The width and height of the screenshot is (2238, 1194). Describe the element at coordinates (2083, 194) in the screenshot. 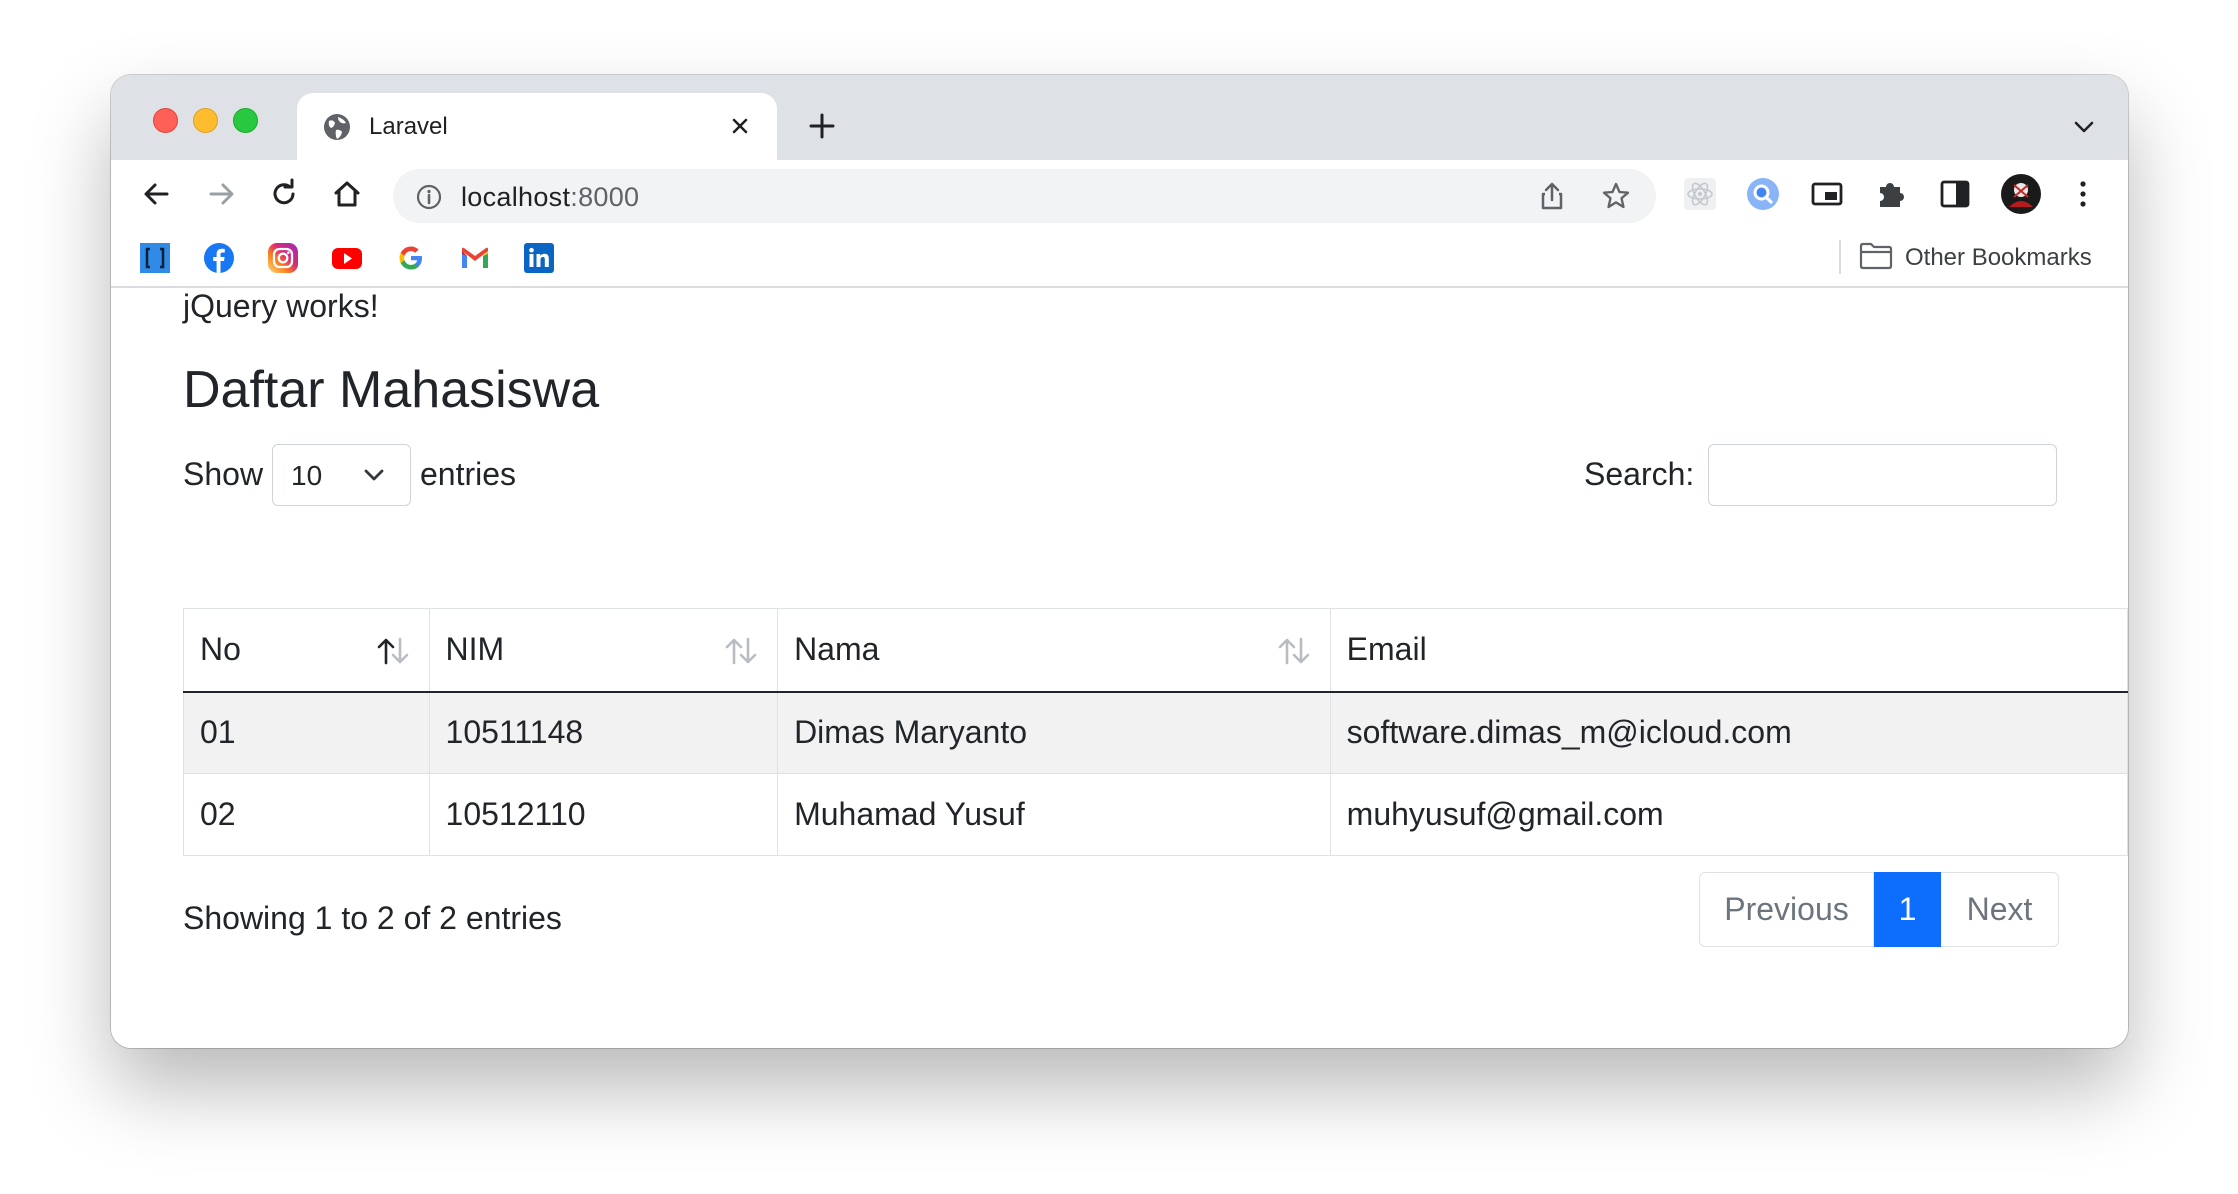

I see `more-vert-icon` at that location.